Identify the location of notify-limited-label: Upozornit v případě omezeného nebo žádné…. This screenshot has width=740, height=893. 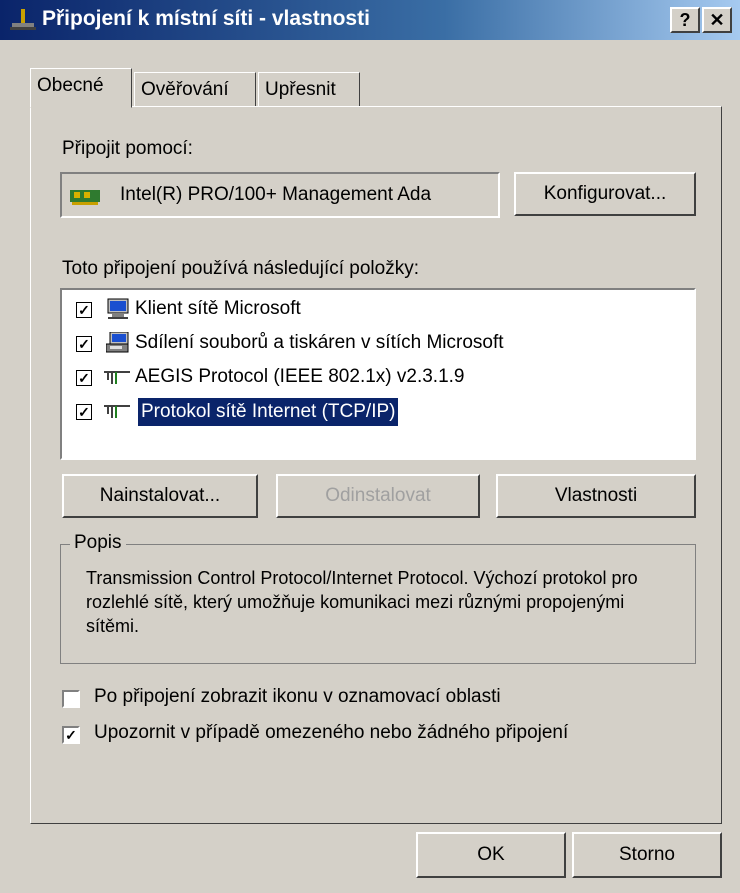
(331, 733).